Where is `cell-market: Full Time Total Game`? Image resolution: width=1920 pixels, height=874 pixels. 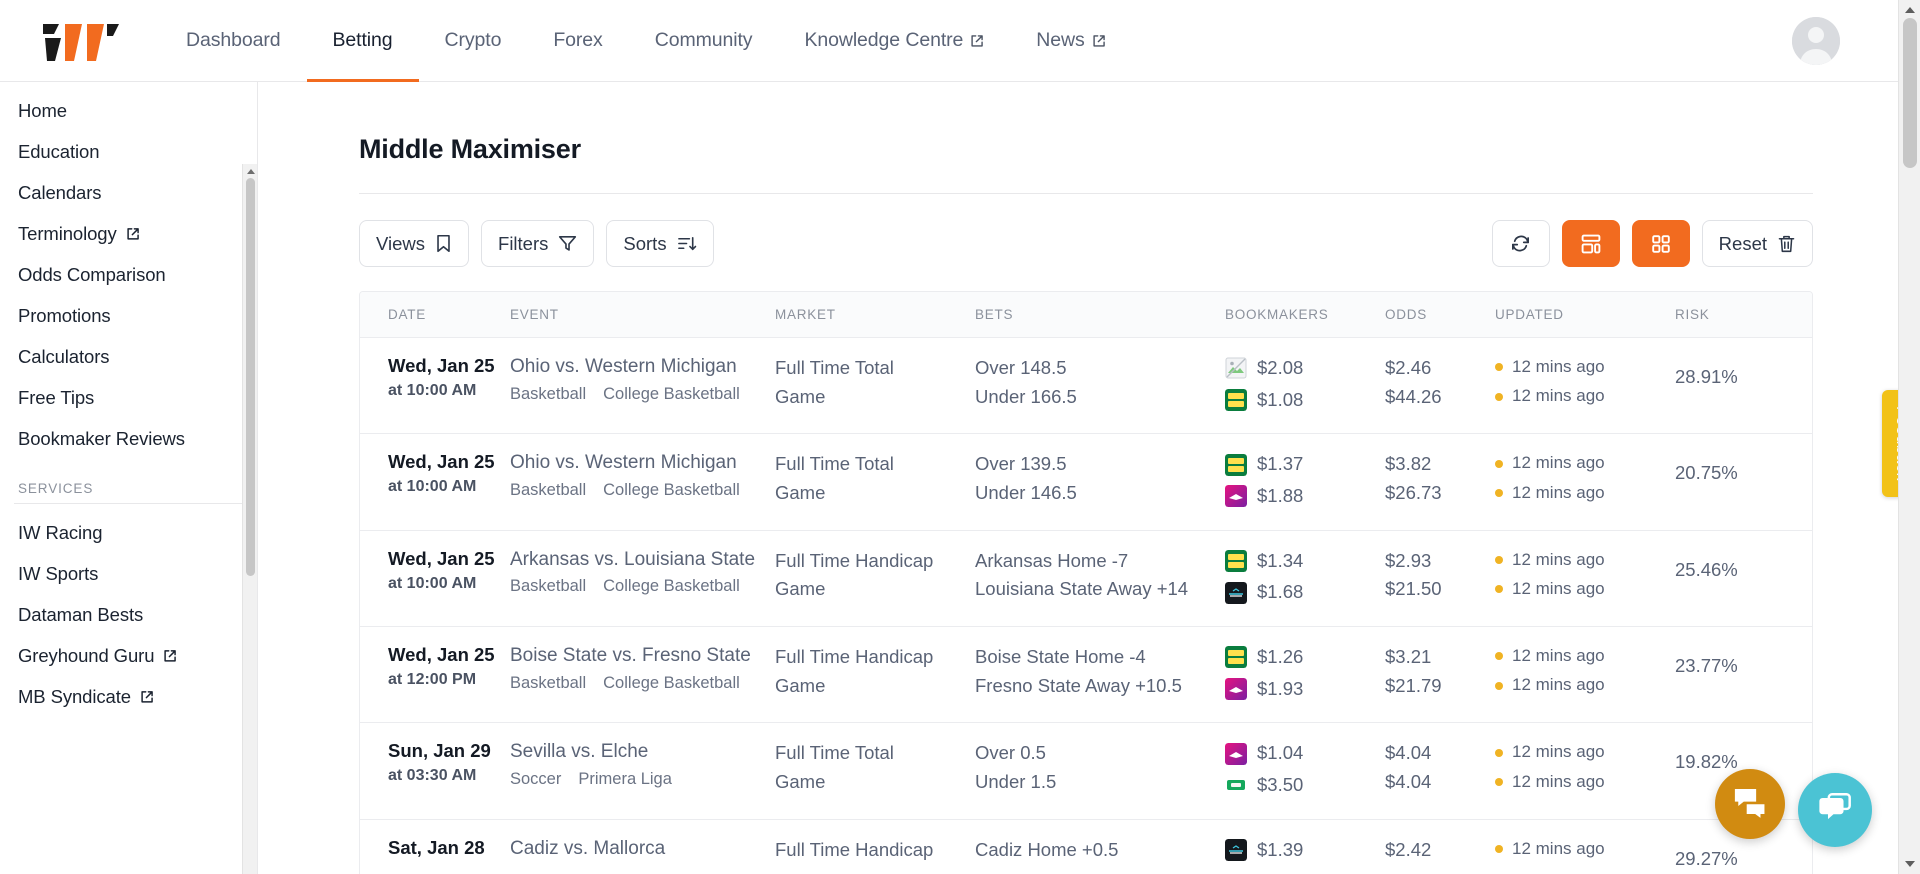
cell-market: Full Time Total Game is located at coordinates (875, 482).